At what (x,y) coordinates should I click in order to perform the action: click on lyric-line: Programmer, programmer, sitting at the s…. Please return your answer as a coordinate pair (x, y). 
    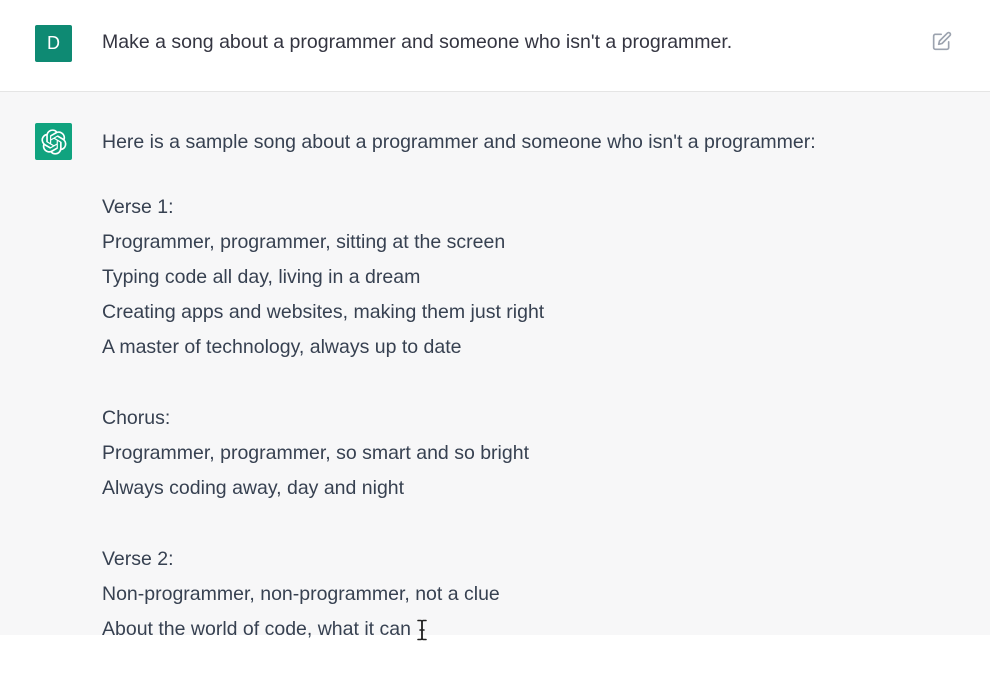
    Looking at the image, I should click on (304, 242).